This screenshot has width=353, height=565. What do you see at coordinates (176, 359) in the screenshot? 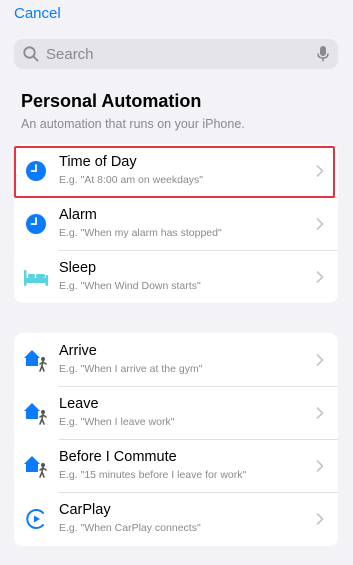
I see `row-arrive: Arrive E.g. "When I arrive at the gym"` at bounding box center [176, 359].